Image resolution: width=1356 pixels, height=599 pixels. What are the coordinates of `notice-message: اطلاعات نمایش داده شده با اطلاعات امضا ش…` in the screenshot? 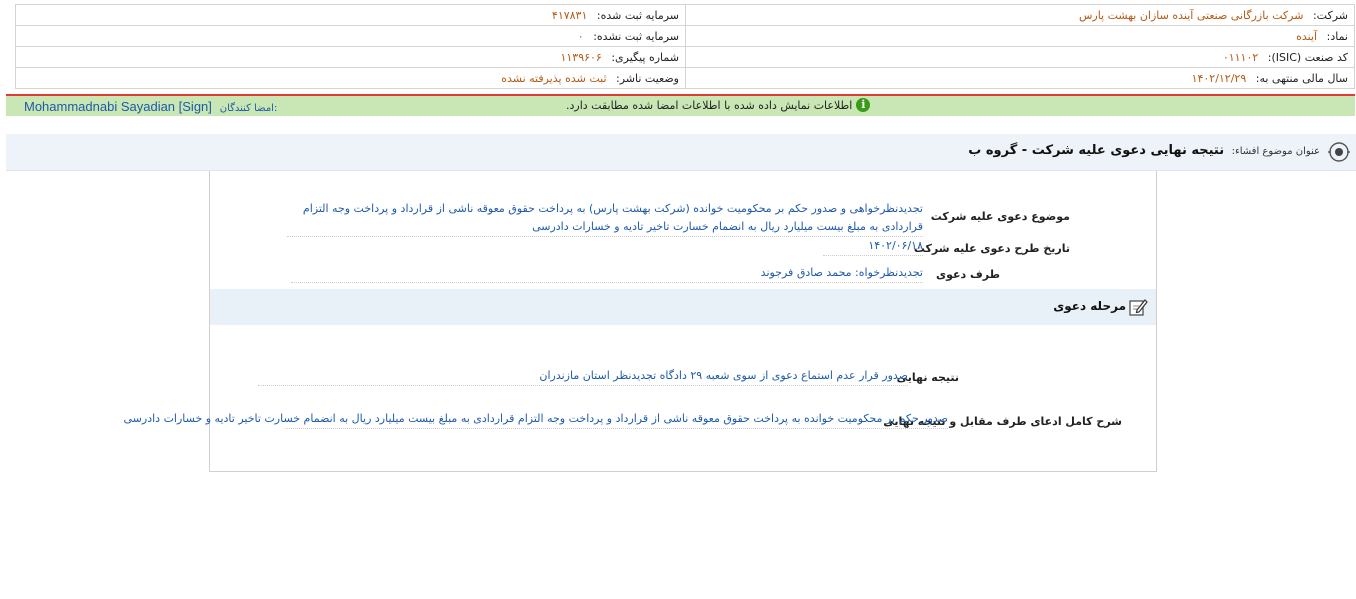 It's located at (709, 105).